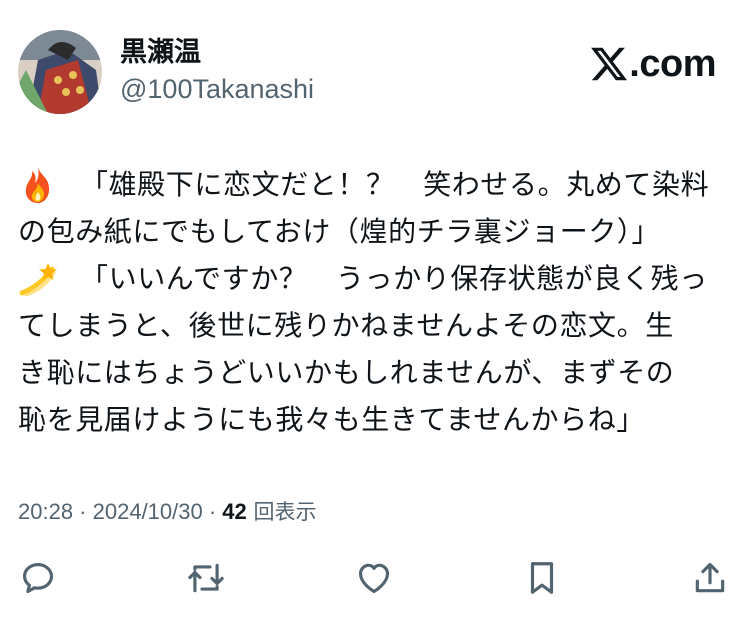 This screenshot has width=750, height=634. Describe the element at coordinates (148, 511) in the screenshot. I see `tweet-date: 2024/10/30` at that location.